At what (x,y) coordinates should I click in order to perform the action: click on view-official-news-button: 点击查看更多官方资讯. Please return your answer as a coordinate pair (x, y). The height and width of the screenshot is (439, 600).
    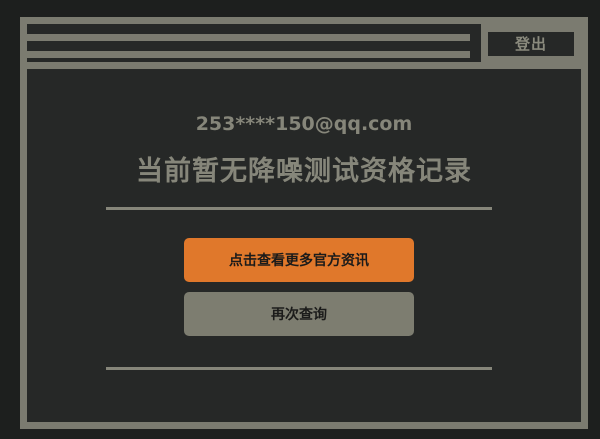
    Looking at the image, I should click on (299, 260).